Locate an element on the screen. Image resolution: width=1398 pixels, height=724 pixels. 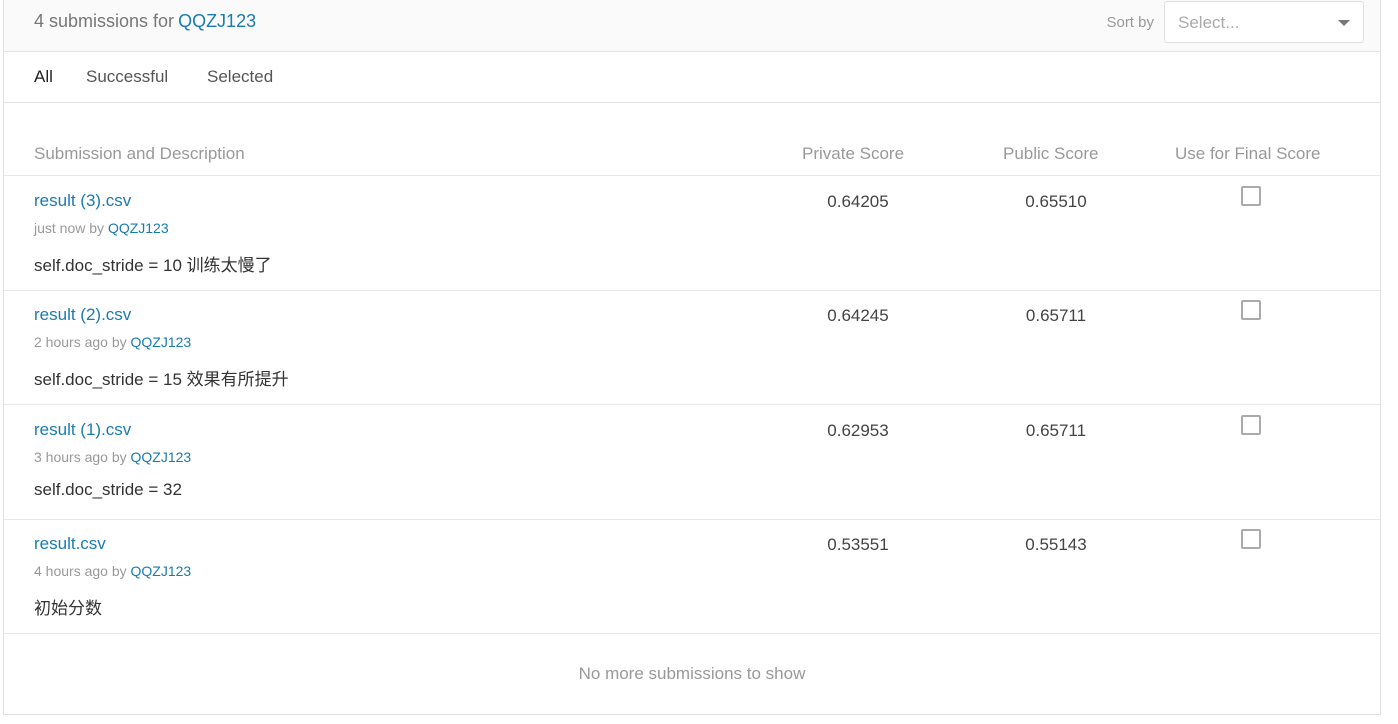
column-header-final-score: Use for Final Score is located at coordinates (1248, 153).